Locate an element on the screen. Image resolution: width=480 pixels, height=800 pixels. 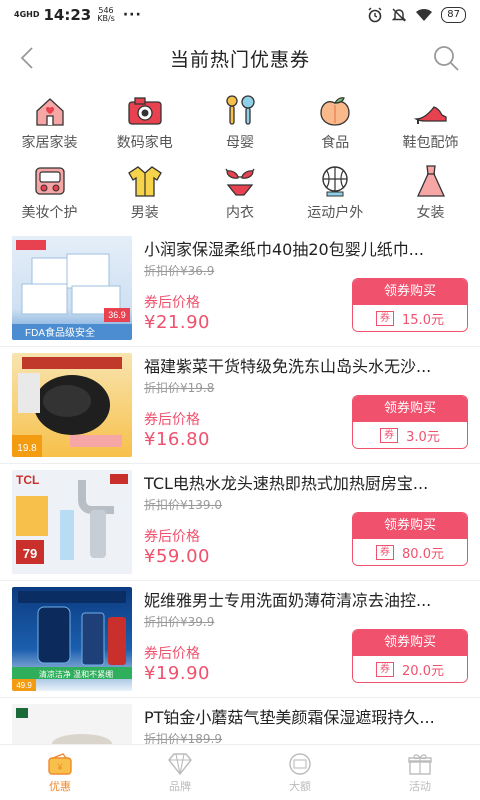
product-image: TCL 79 is located at coordinates (72, 522).